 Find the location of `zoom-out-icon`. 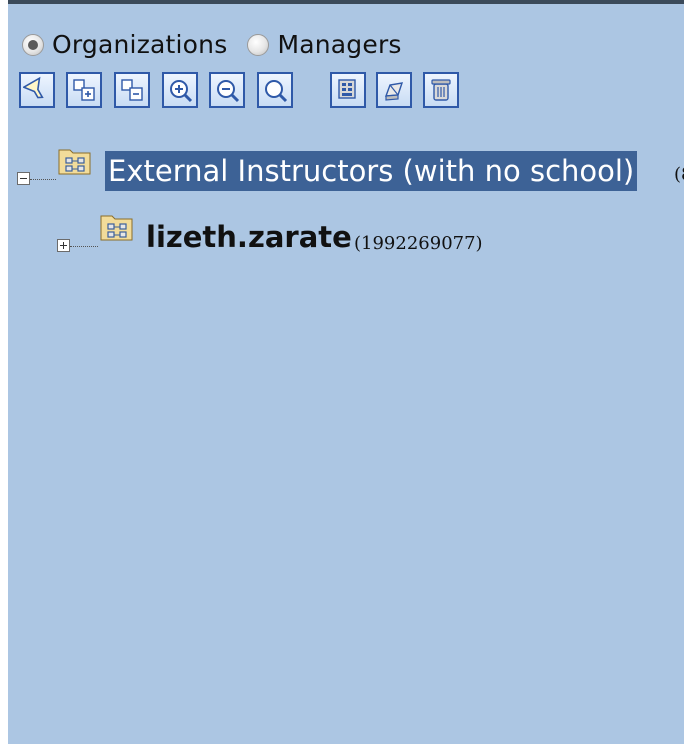

zoom-out-icon is located at coordinates (228, 91).